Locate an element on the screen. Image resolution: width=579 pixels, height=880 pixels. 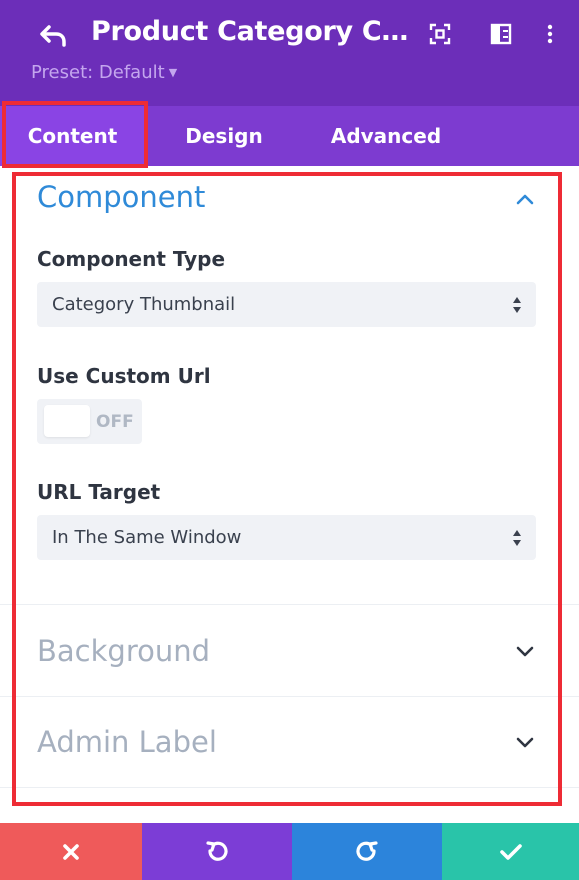
save-button is located at coordinates (510, 851).